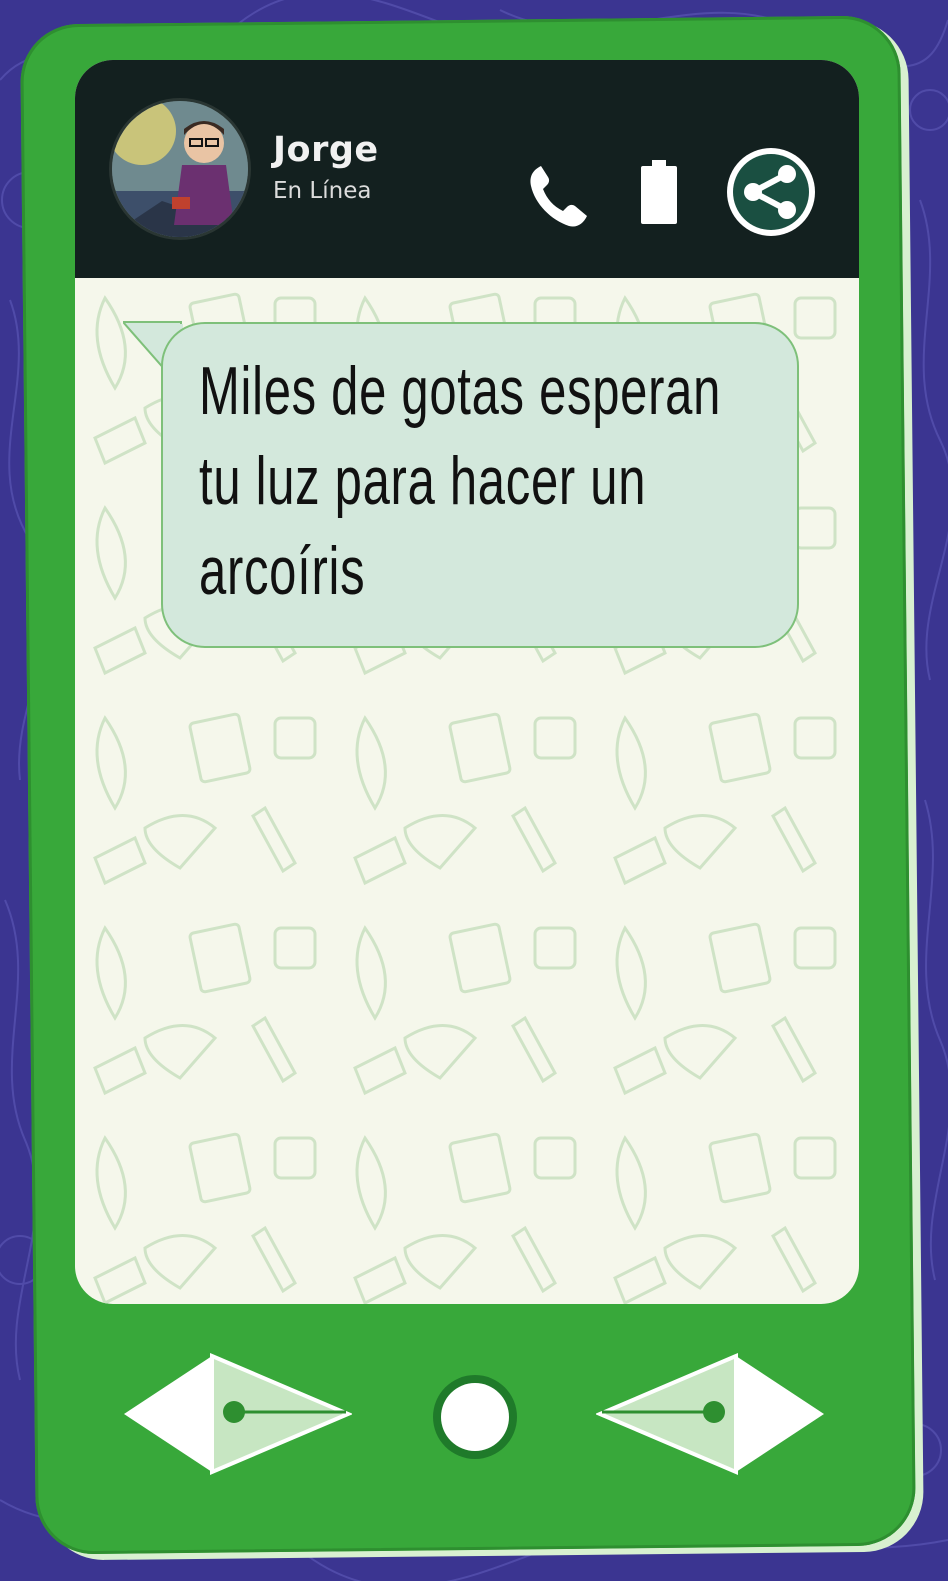 The image size is (948, 1581). I want to click on pen-nib-right-arrow-icon, so click(710, 1414).